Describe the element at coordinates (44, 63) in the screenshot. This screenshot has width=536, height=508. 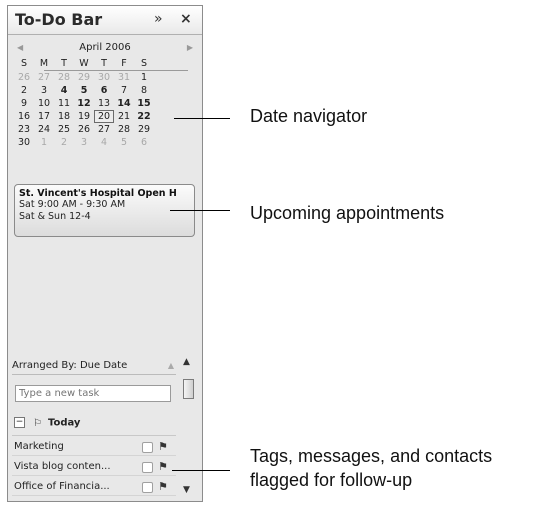
I see `weekday-label: M` at that location.